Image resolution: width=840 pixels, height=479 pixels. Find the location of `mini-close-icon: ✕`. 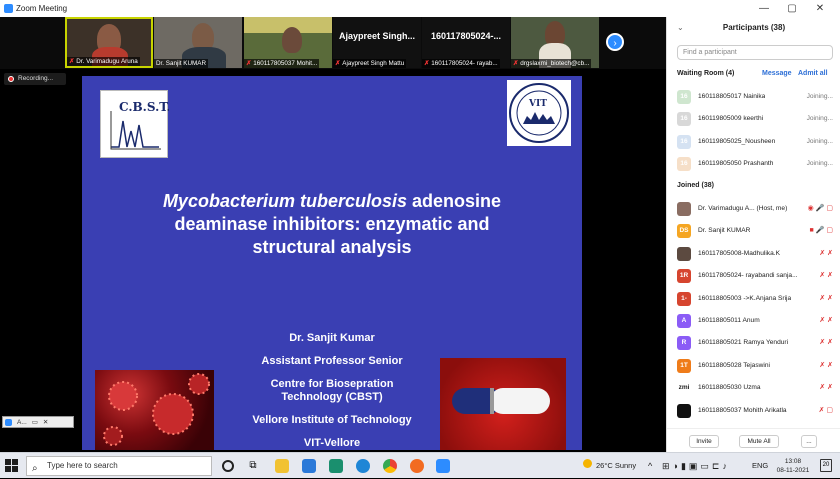

mini-close-icon: ✕ is located at coordinates (45, 422).